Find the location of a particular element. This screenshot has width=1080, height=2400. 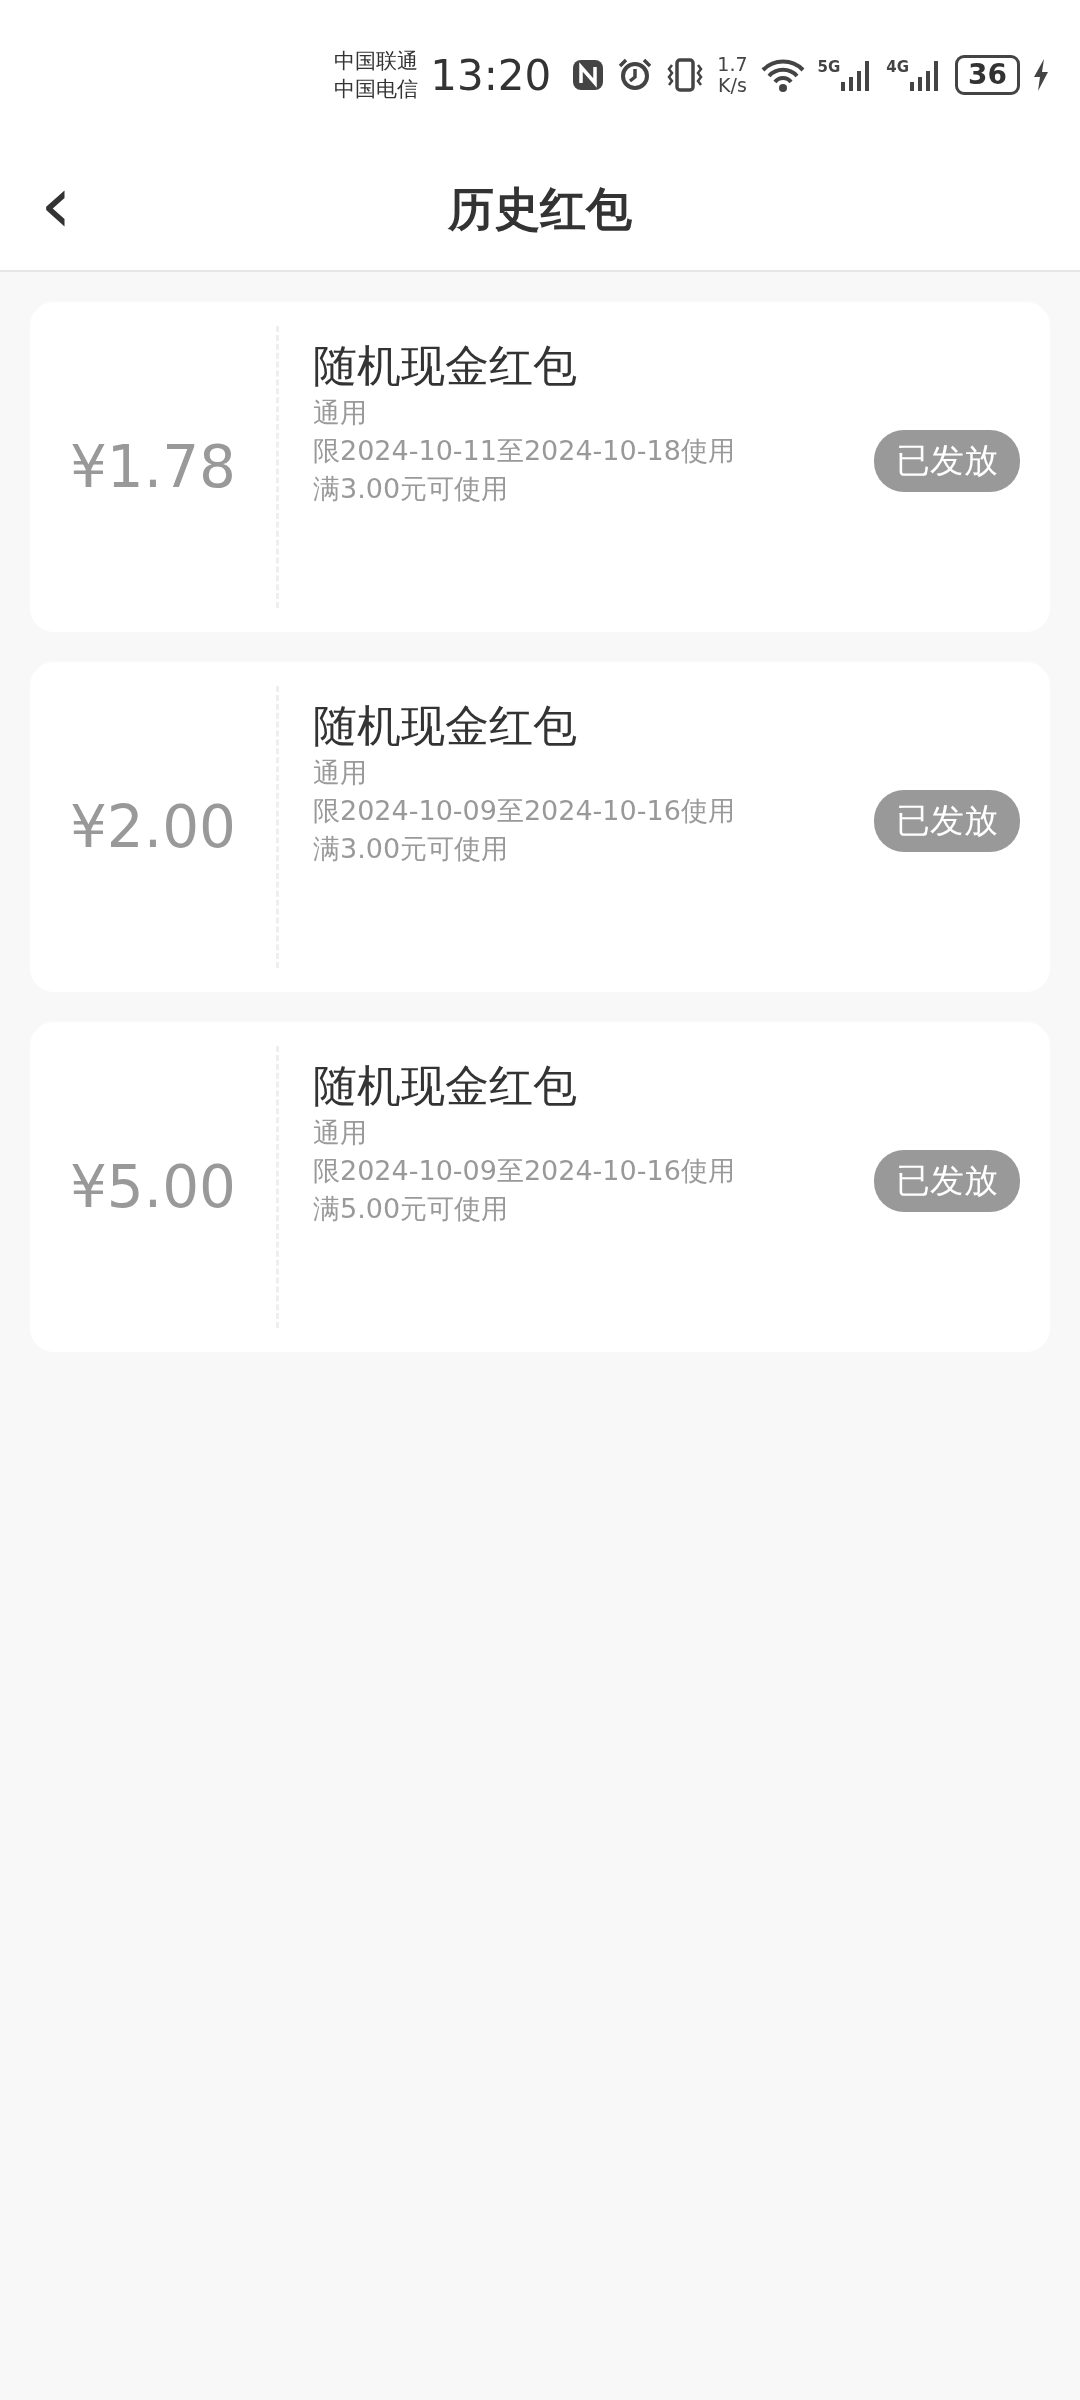

carrier-name: 中国联通 is located at coordinates (376, 61).